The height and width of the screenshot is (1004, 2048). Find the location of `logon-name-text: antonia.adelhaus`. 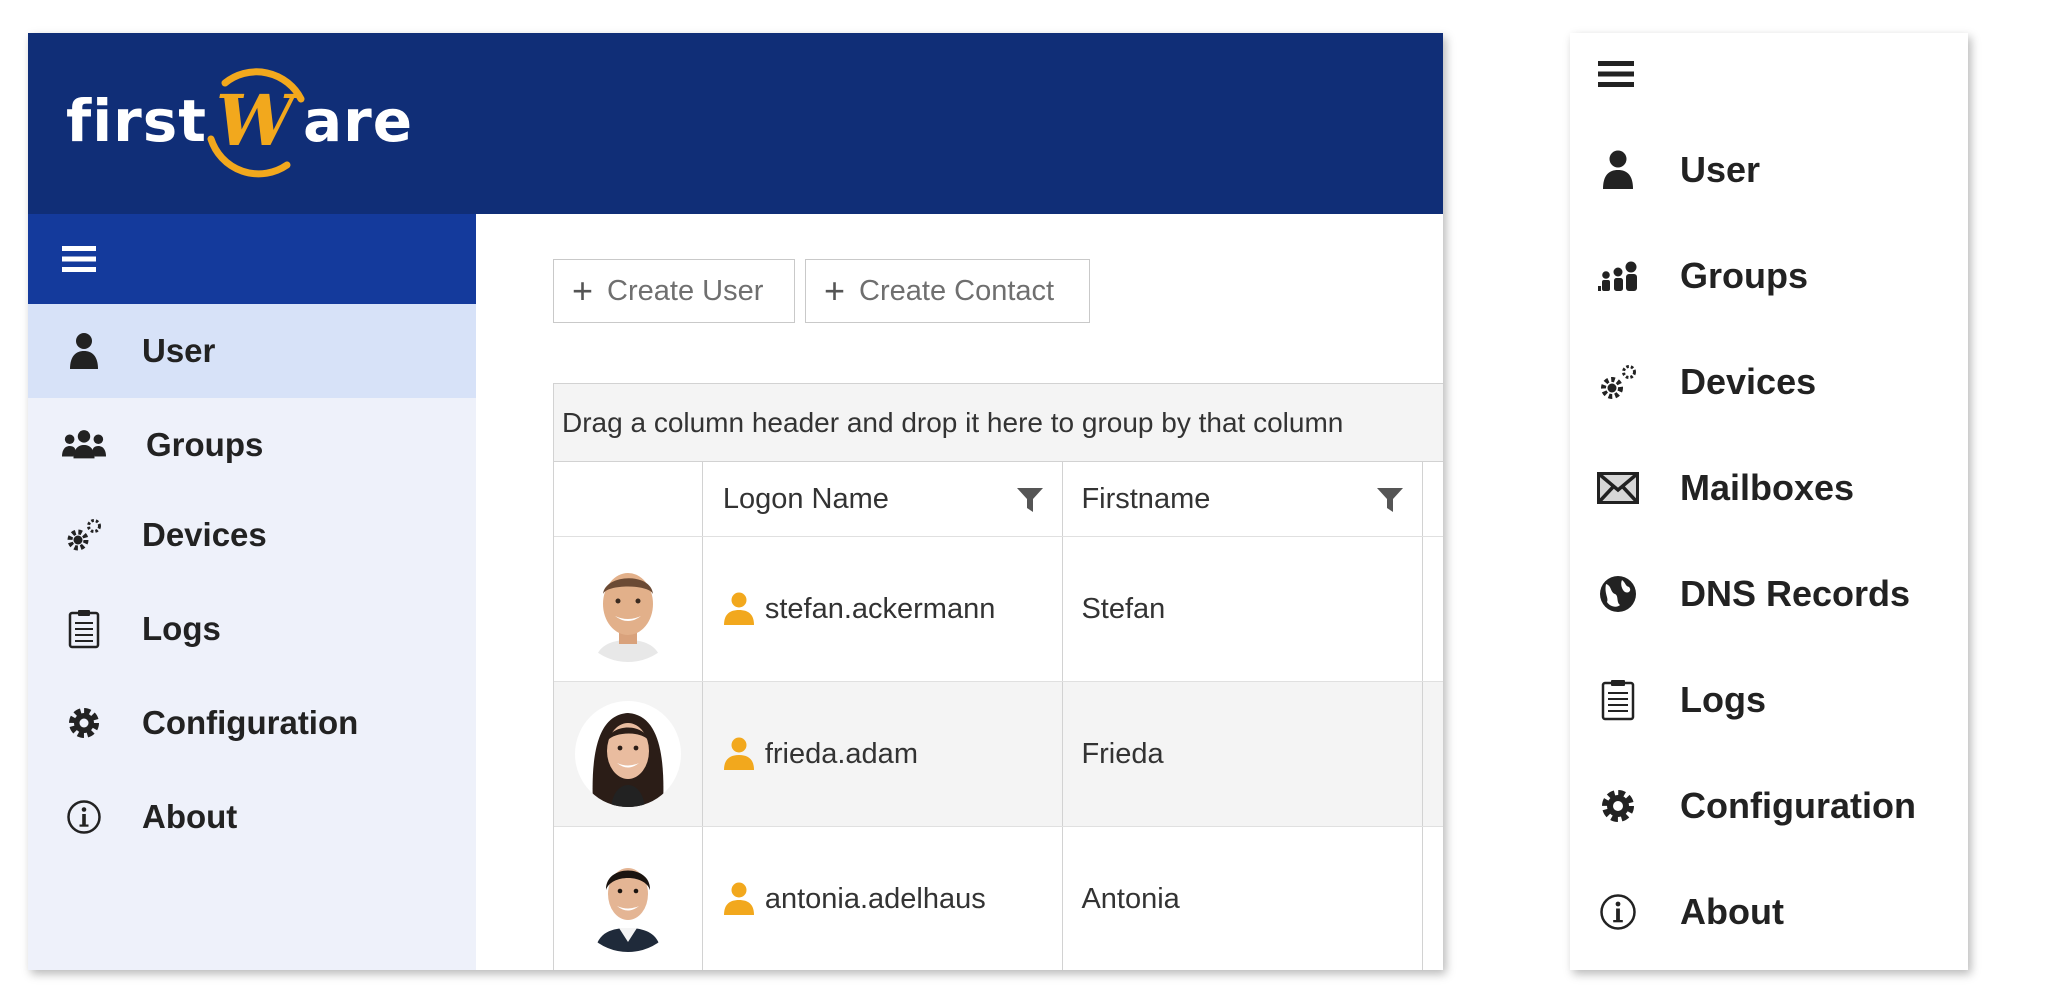

logon-name-text: antonia.adelhaus is located at coordinates (875, 898).